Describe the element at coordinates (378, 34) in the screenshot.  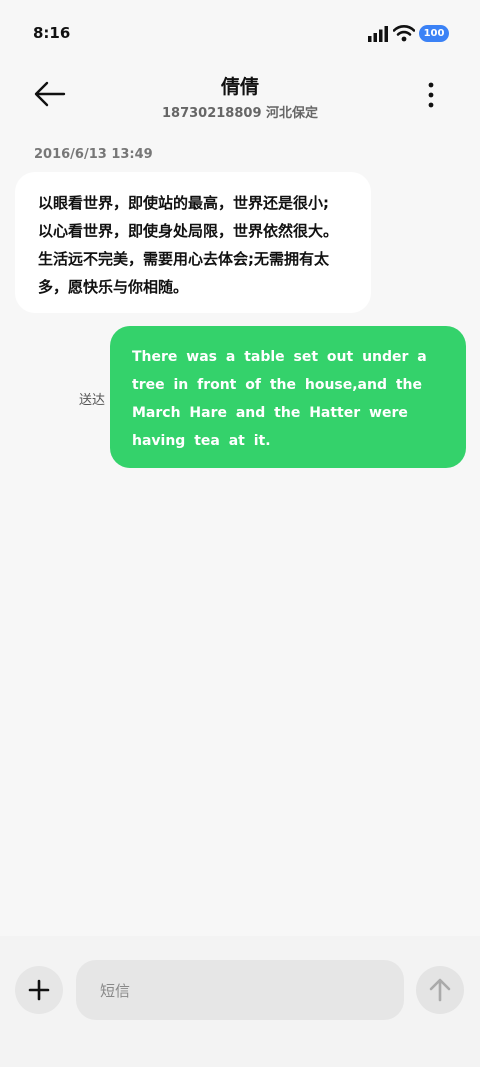
I see `signal-icon` at that location.